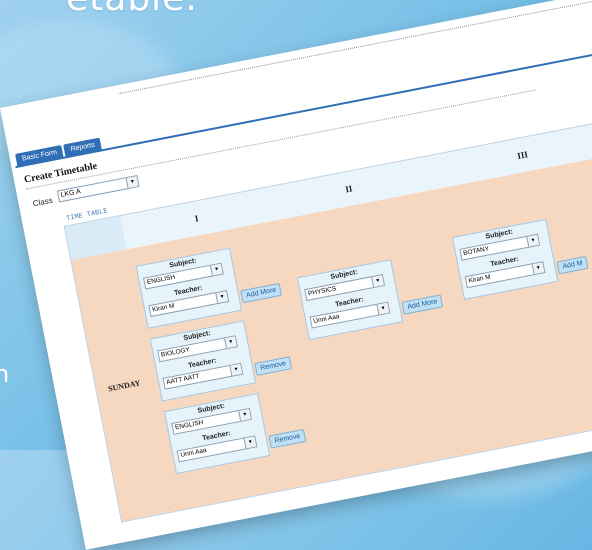 The width and height of the screenshot is (592, 550). What do you see at coordinates (322, 291) in the screenshot?
I see `subject-value: PHYSICS` at bounding box center [322, 291].